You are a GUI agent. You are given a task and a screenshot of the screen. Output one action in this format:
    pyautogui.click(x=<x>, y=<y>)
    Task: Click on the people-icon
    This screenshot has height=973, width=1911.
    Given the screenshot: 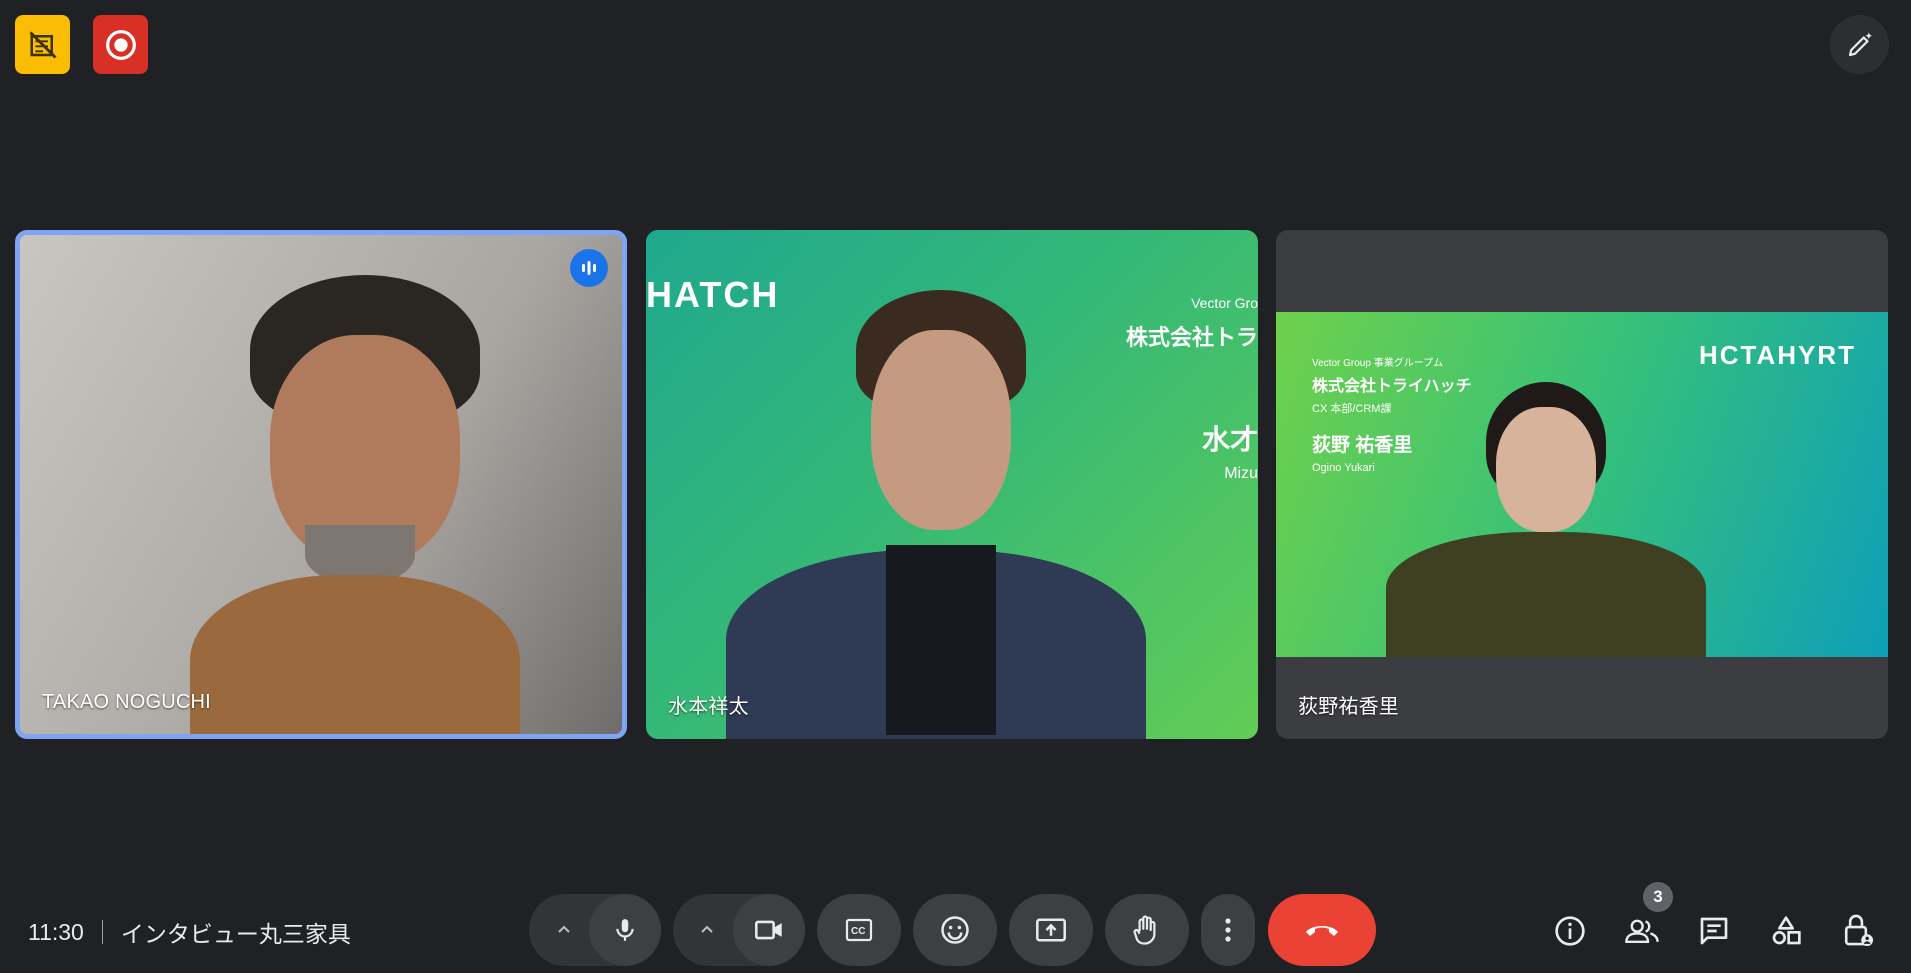 What is the action you would take?
    pyautogui.click(x=1642, y=931)
    